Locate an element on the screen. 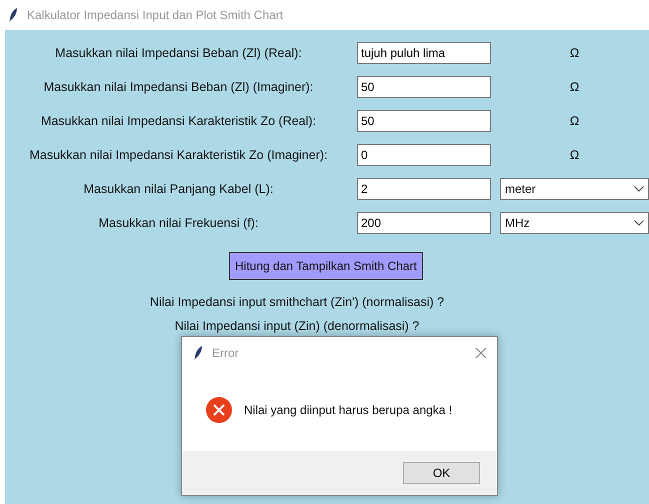 Image resolution: width=649 pixels, height=504 pixels. input-field: 2 is located at coordinates (424, 189).